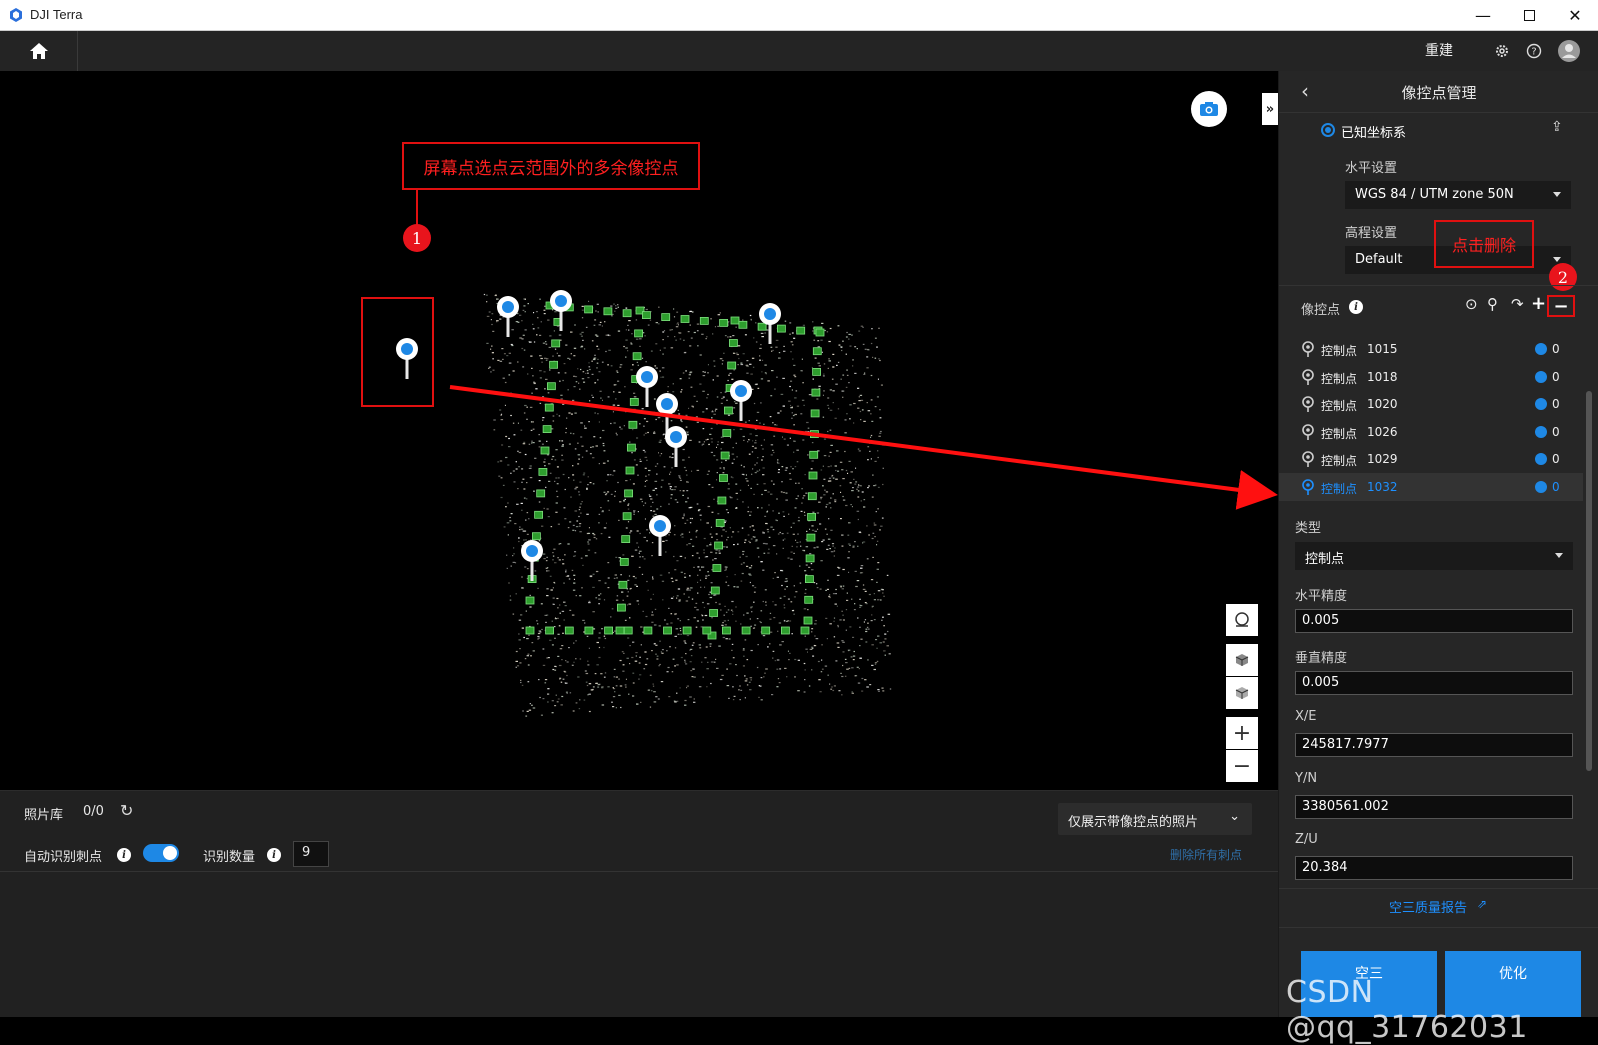  I want to click on delete-all-points-link: 删除所有刺点, so click(1206, 854).